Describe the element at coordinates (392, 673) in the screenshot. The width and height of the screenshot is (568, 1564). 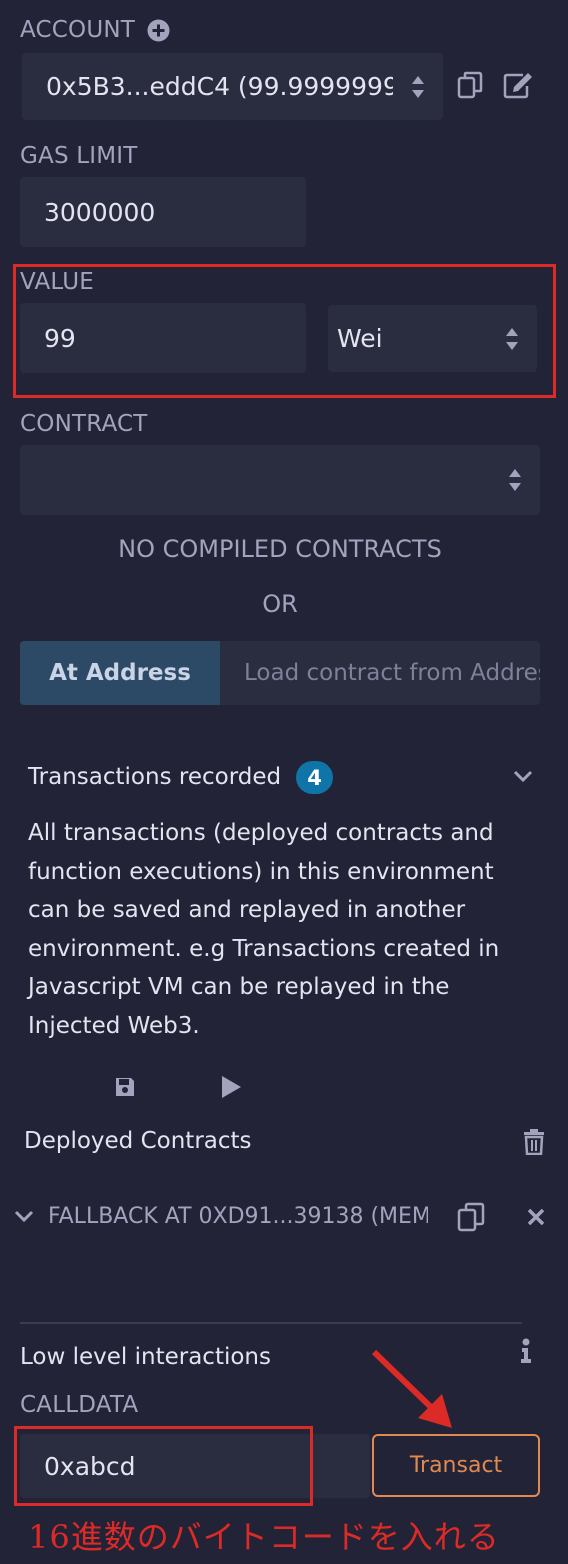
I see `load-address-placeholder: Load contract from Address` at that location.